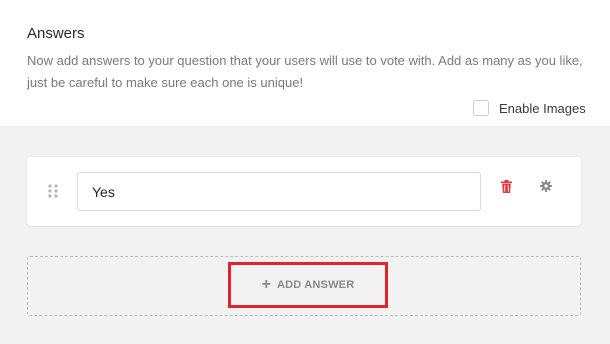  Describe the element at coordinates (279, 191) in the screenshot. I see `answer-input` at that location.